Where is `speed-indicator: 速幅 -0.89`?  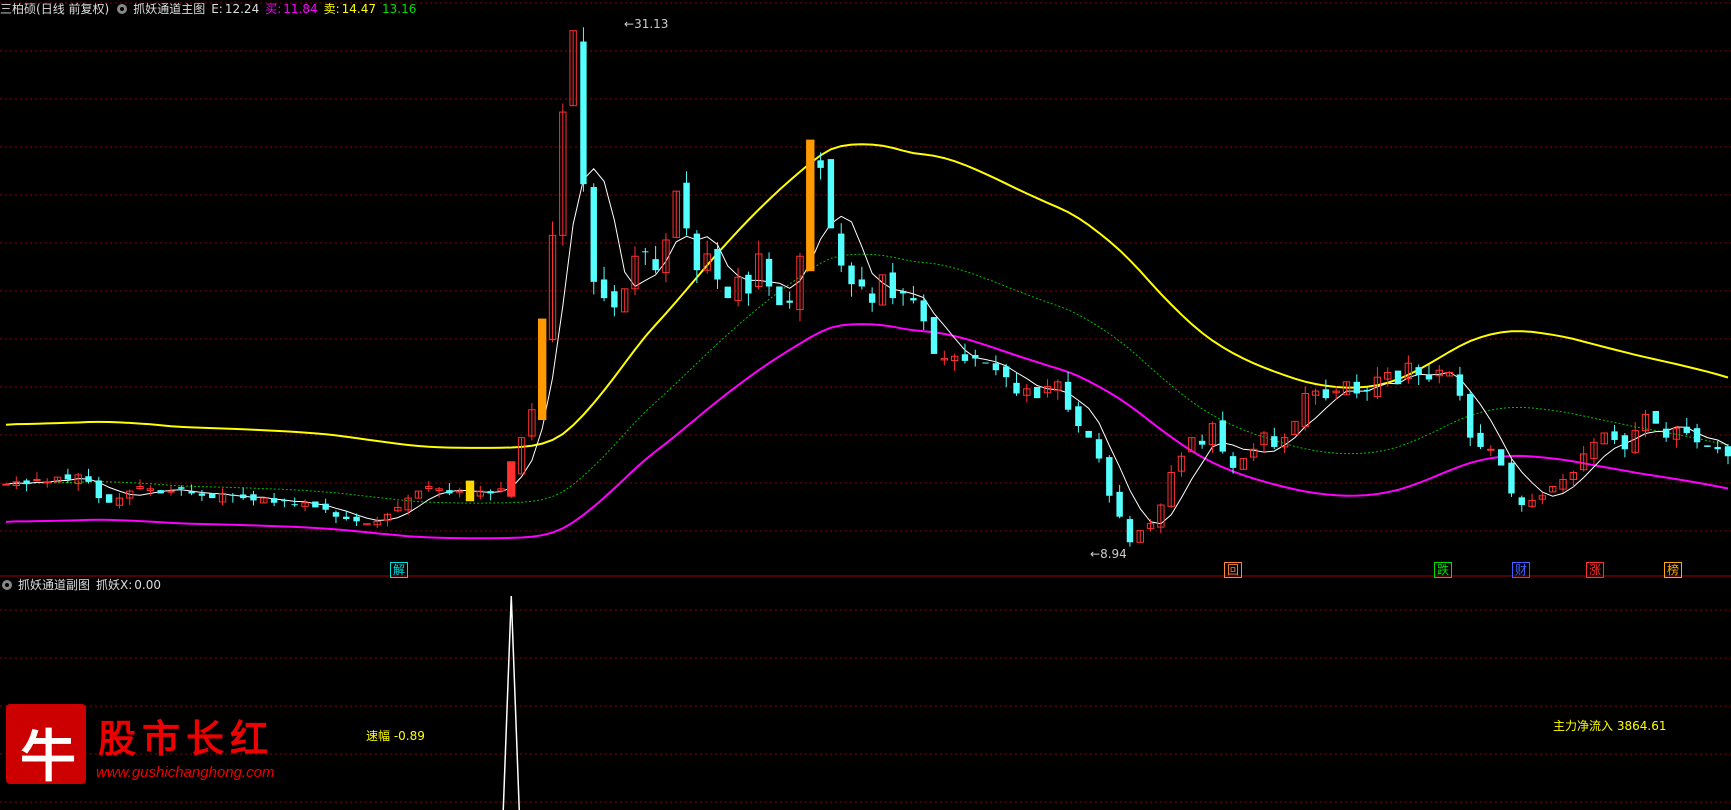 speed-indicator: 速幅 -0.89 is located at coordinates (395, 735).